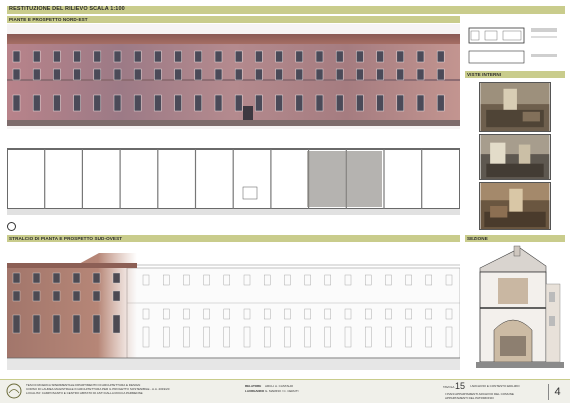 Image resolution: width=570 pixels, height=403 pixels. Describe the element at coordinates (344, 179) in the screenshot. I see `plan-photo-patch` at that location.